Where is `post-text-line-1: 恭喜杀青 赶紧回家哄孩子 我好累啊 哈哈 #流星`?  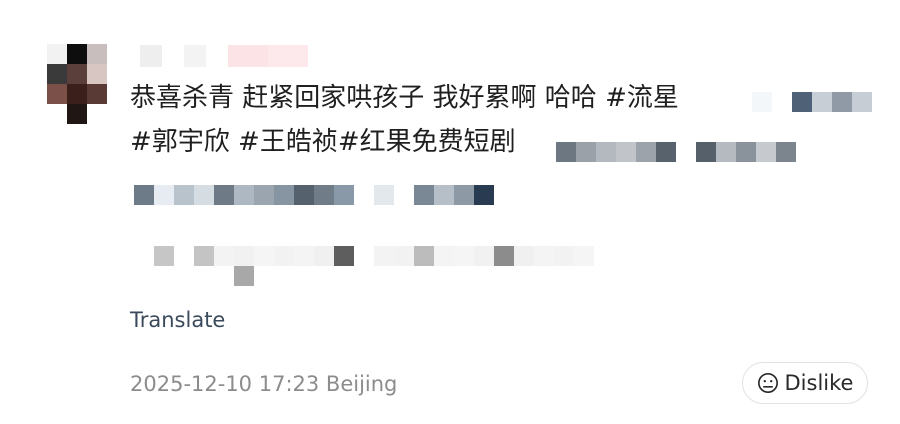
post-text-line-1: 恭喜杀青 赶紧回家哄孩子 我好累啊 哈哈 #流星 is located at coordinates (404, 98).